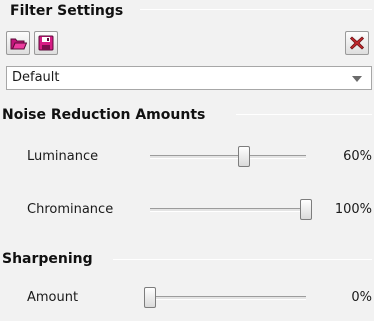  What do you see at coordinates (228, 298) in the screenshot?
I see `amount-slider-track` at bounding box center [228, 298].